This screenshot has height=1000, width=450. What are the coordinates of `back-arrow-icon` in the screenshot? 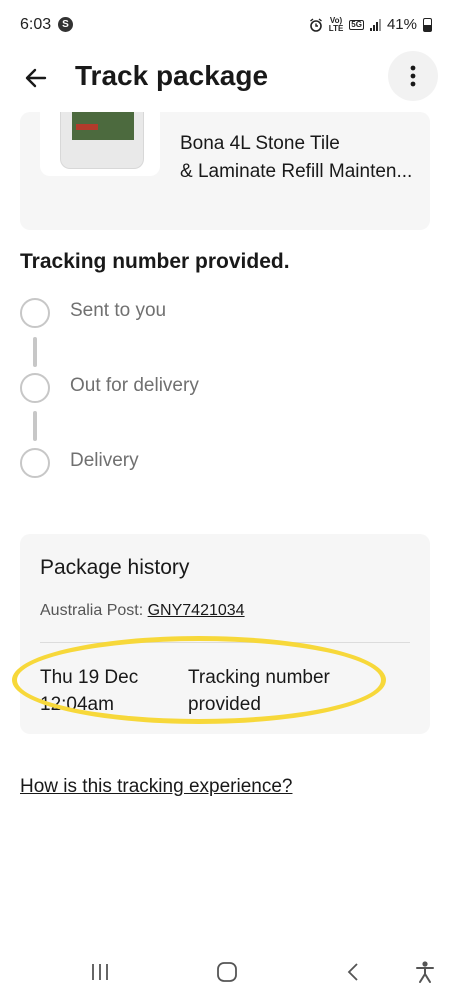 It's located at (36, 78).